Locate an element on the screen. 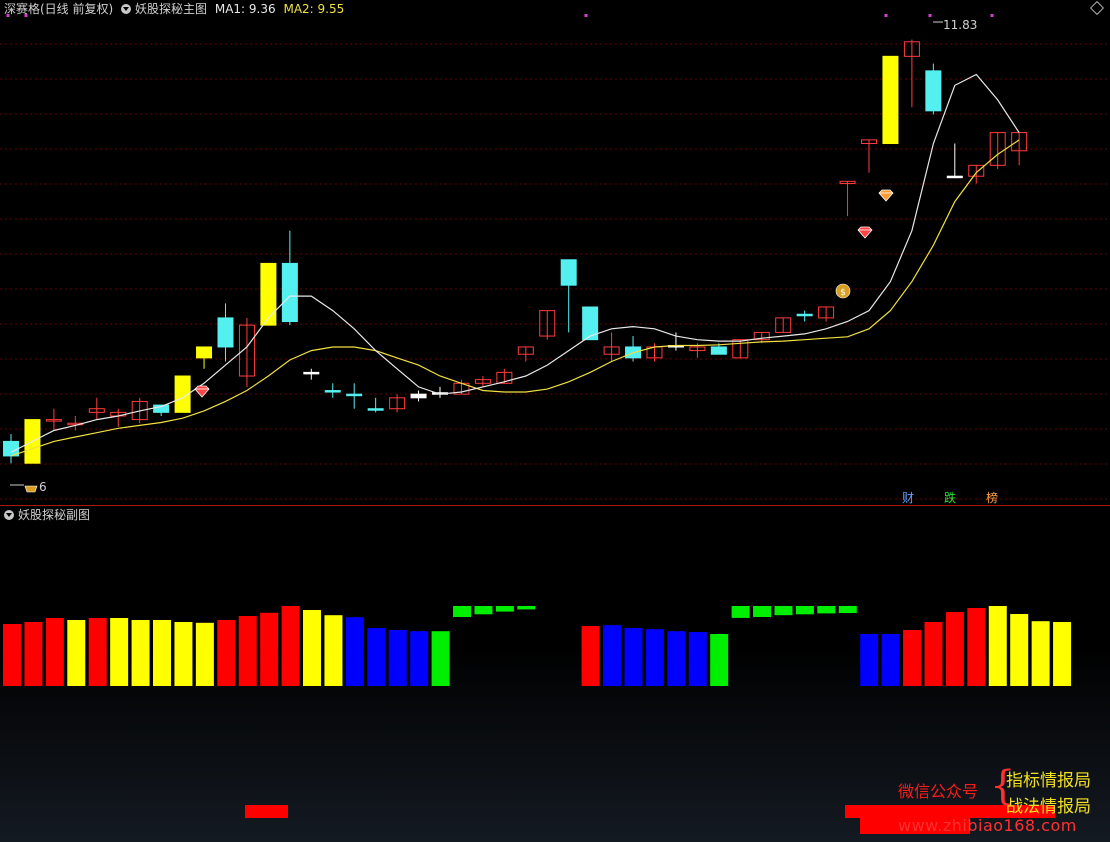 This screenshot has height=842, width=1110. watermark-wechat: 微信公众号 is located at coordinates (938, 791).